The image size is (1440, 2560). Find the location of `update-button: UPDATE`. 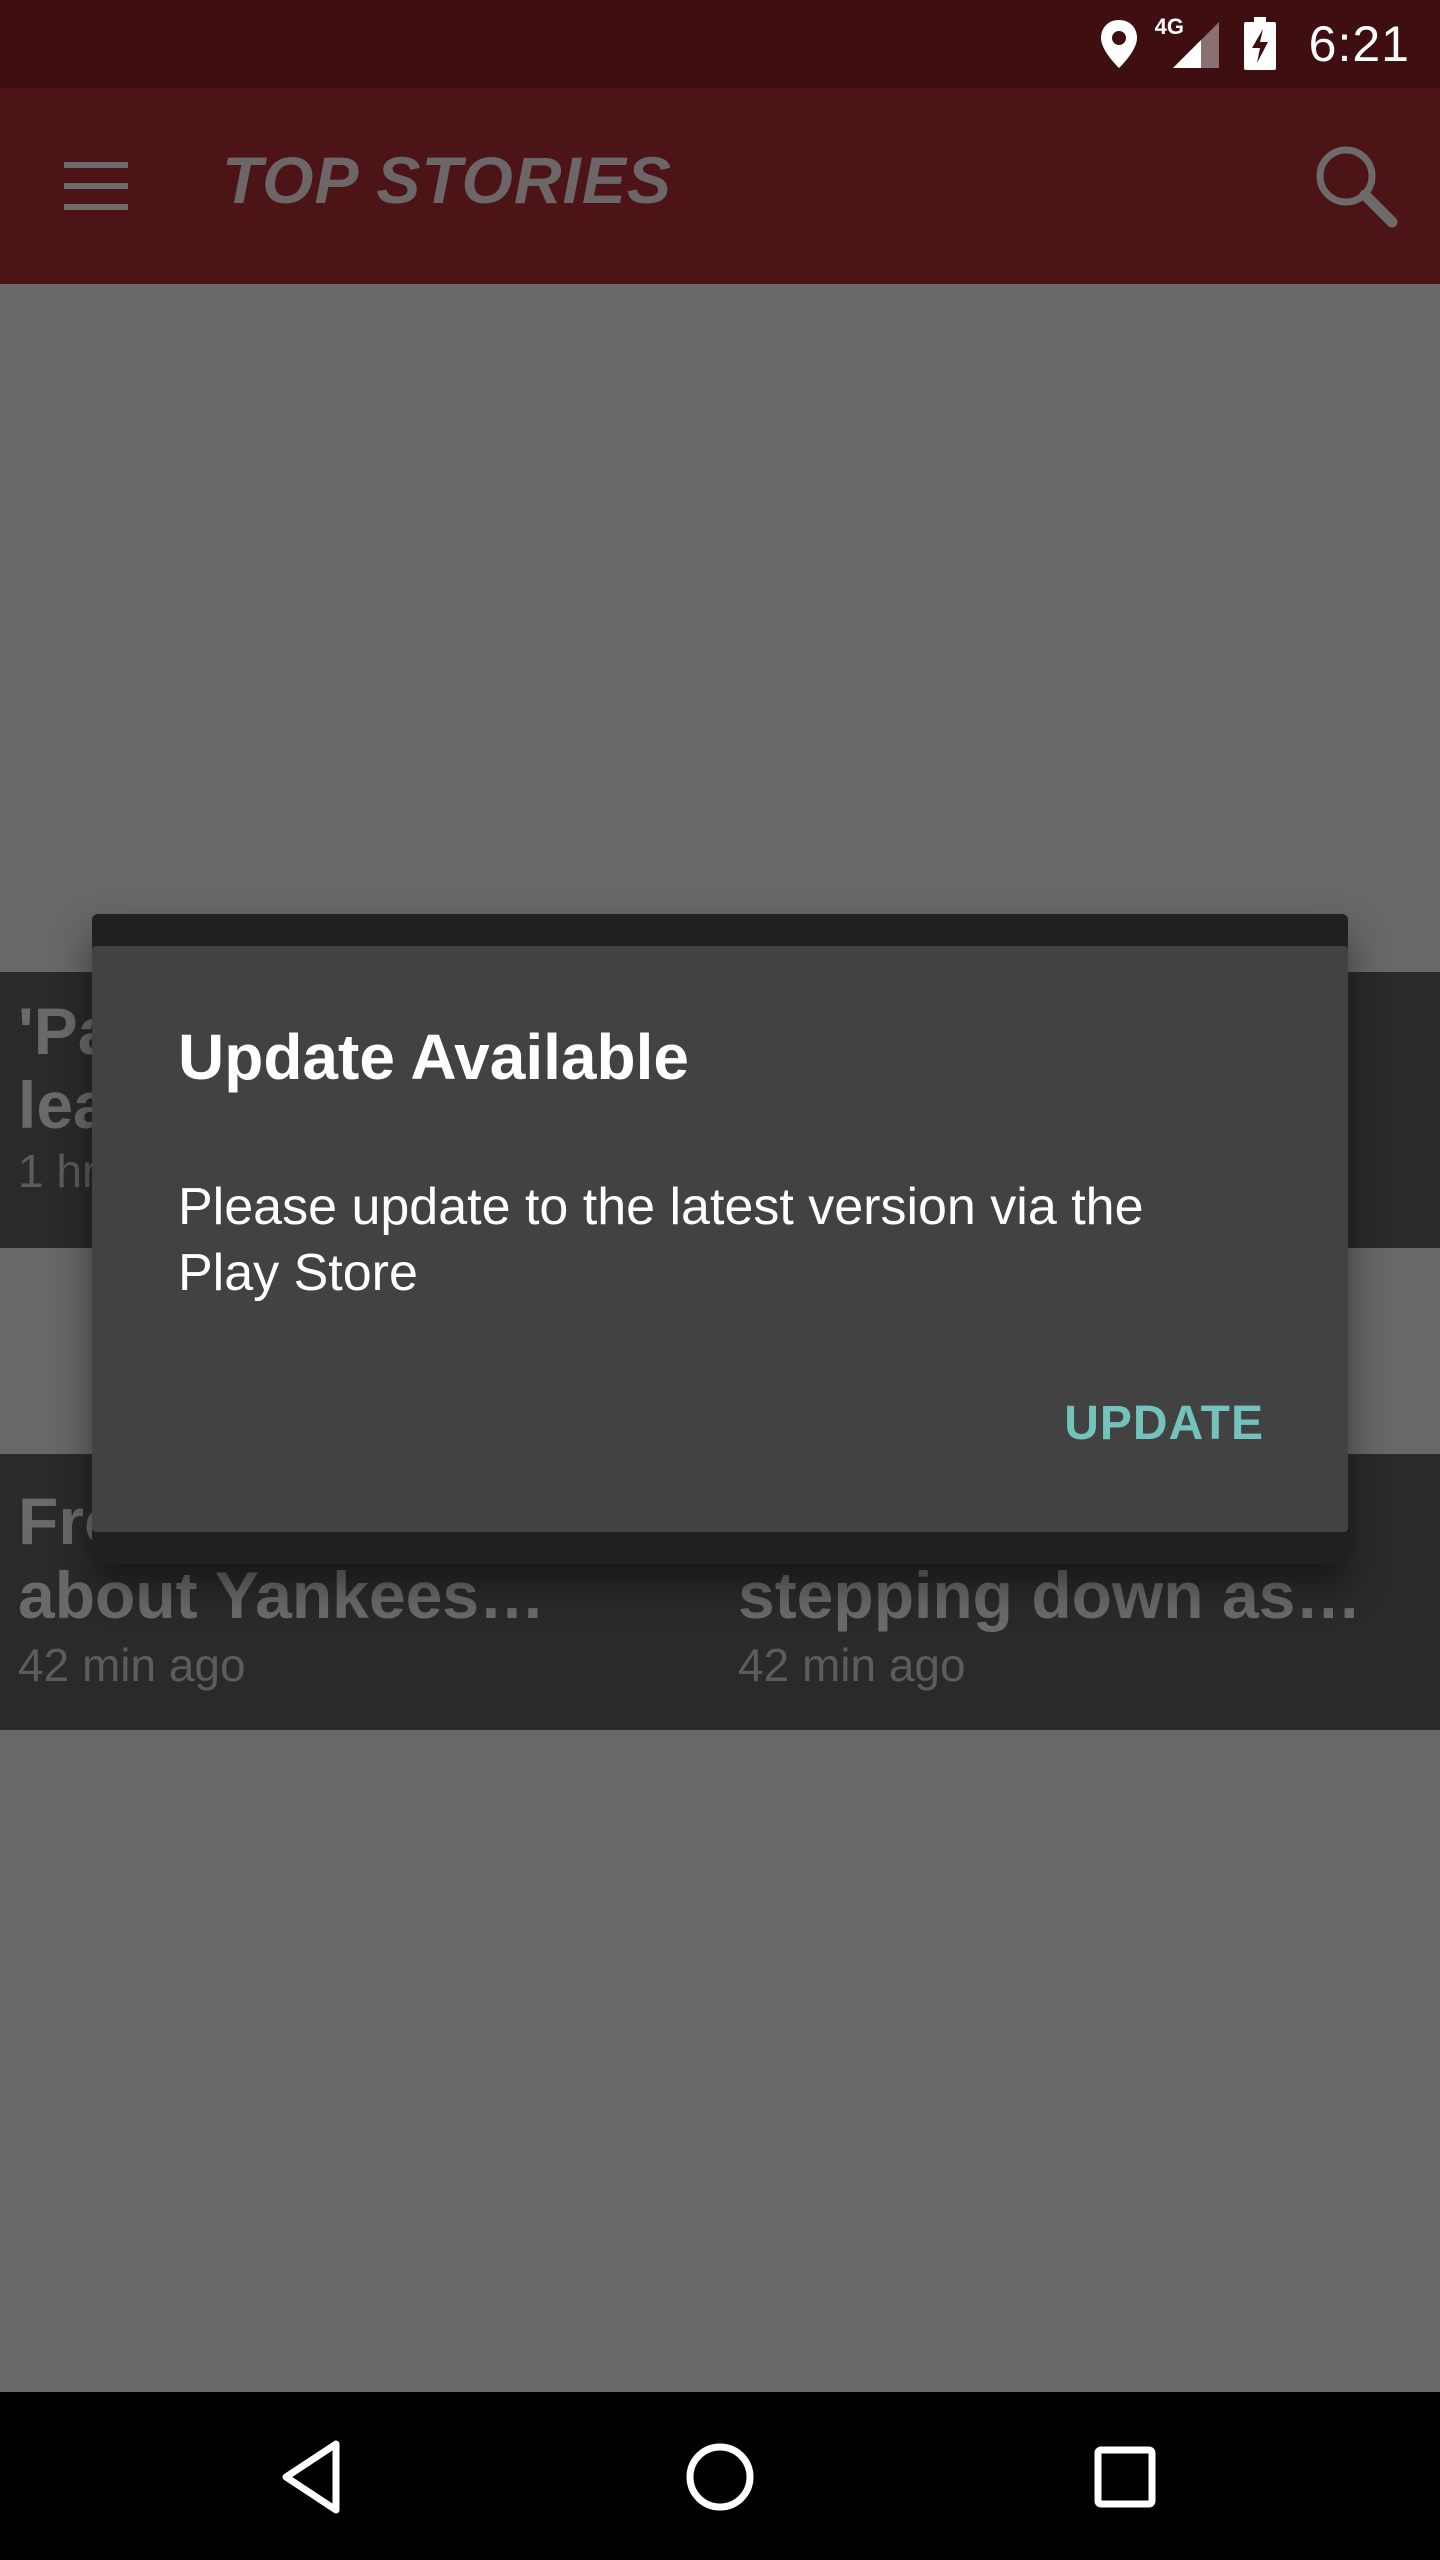

update-button: UPDATE is located at coordinates (1164, 1423).